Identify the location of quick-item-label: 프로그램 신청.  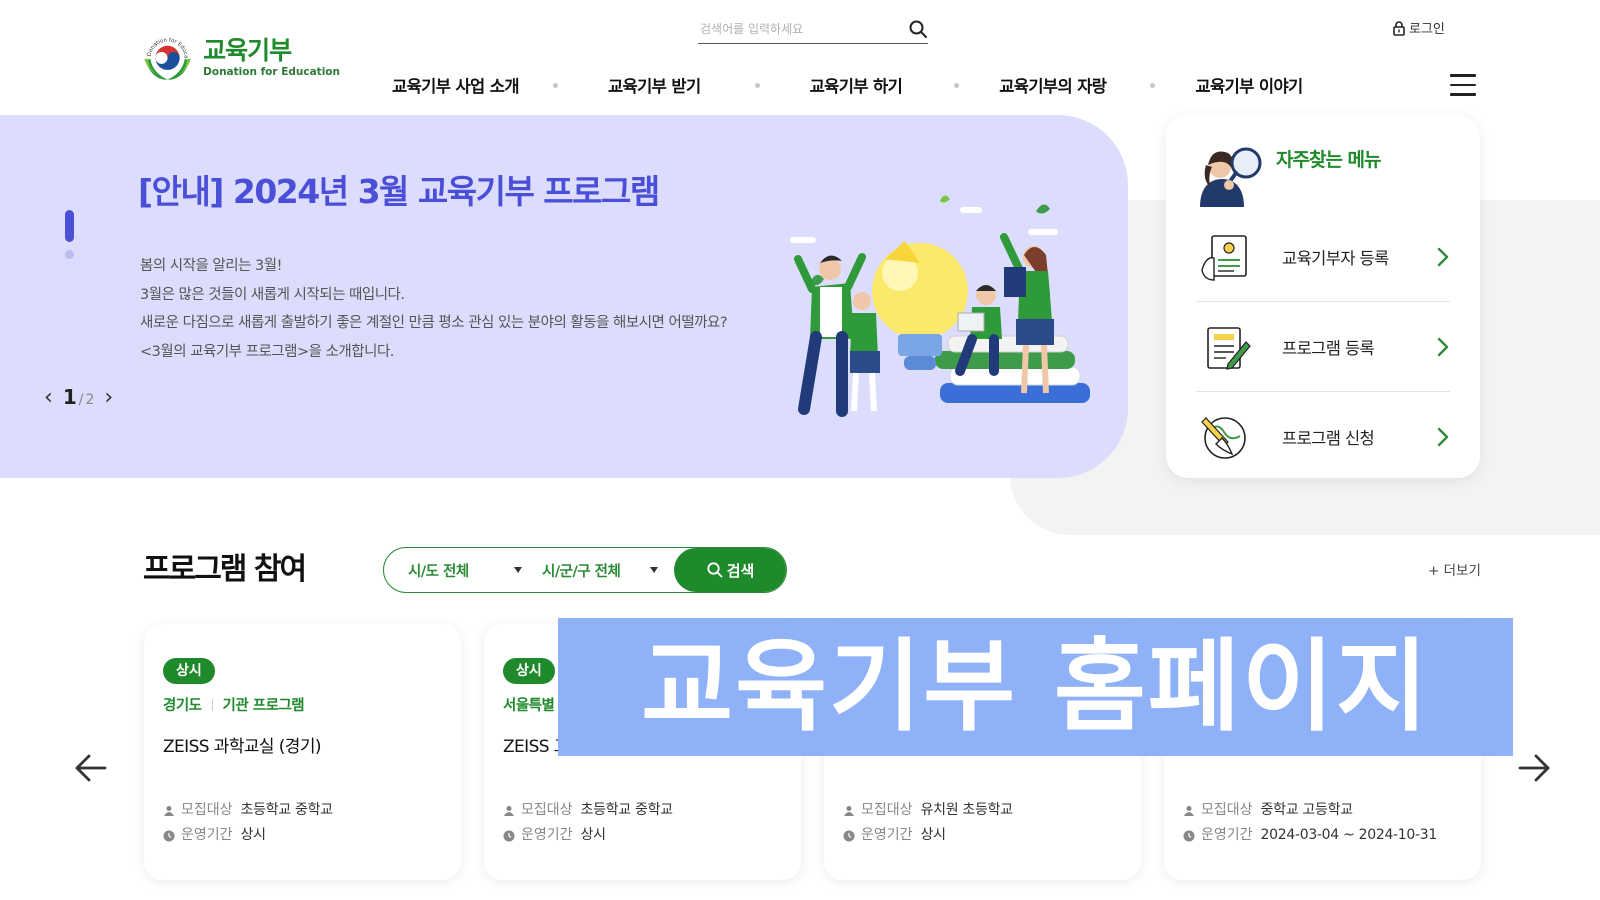
(1328, 438).